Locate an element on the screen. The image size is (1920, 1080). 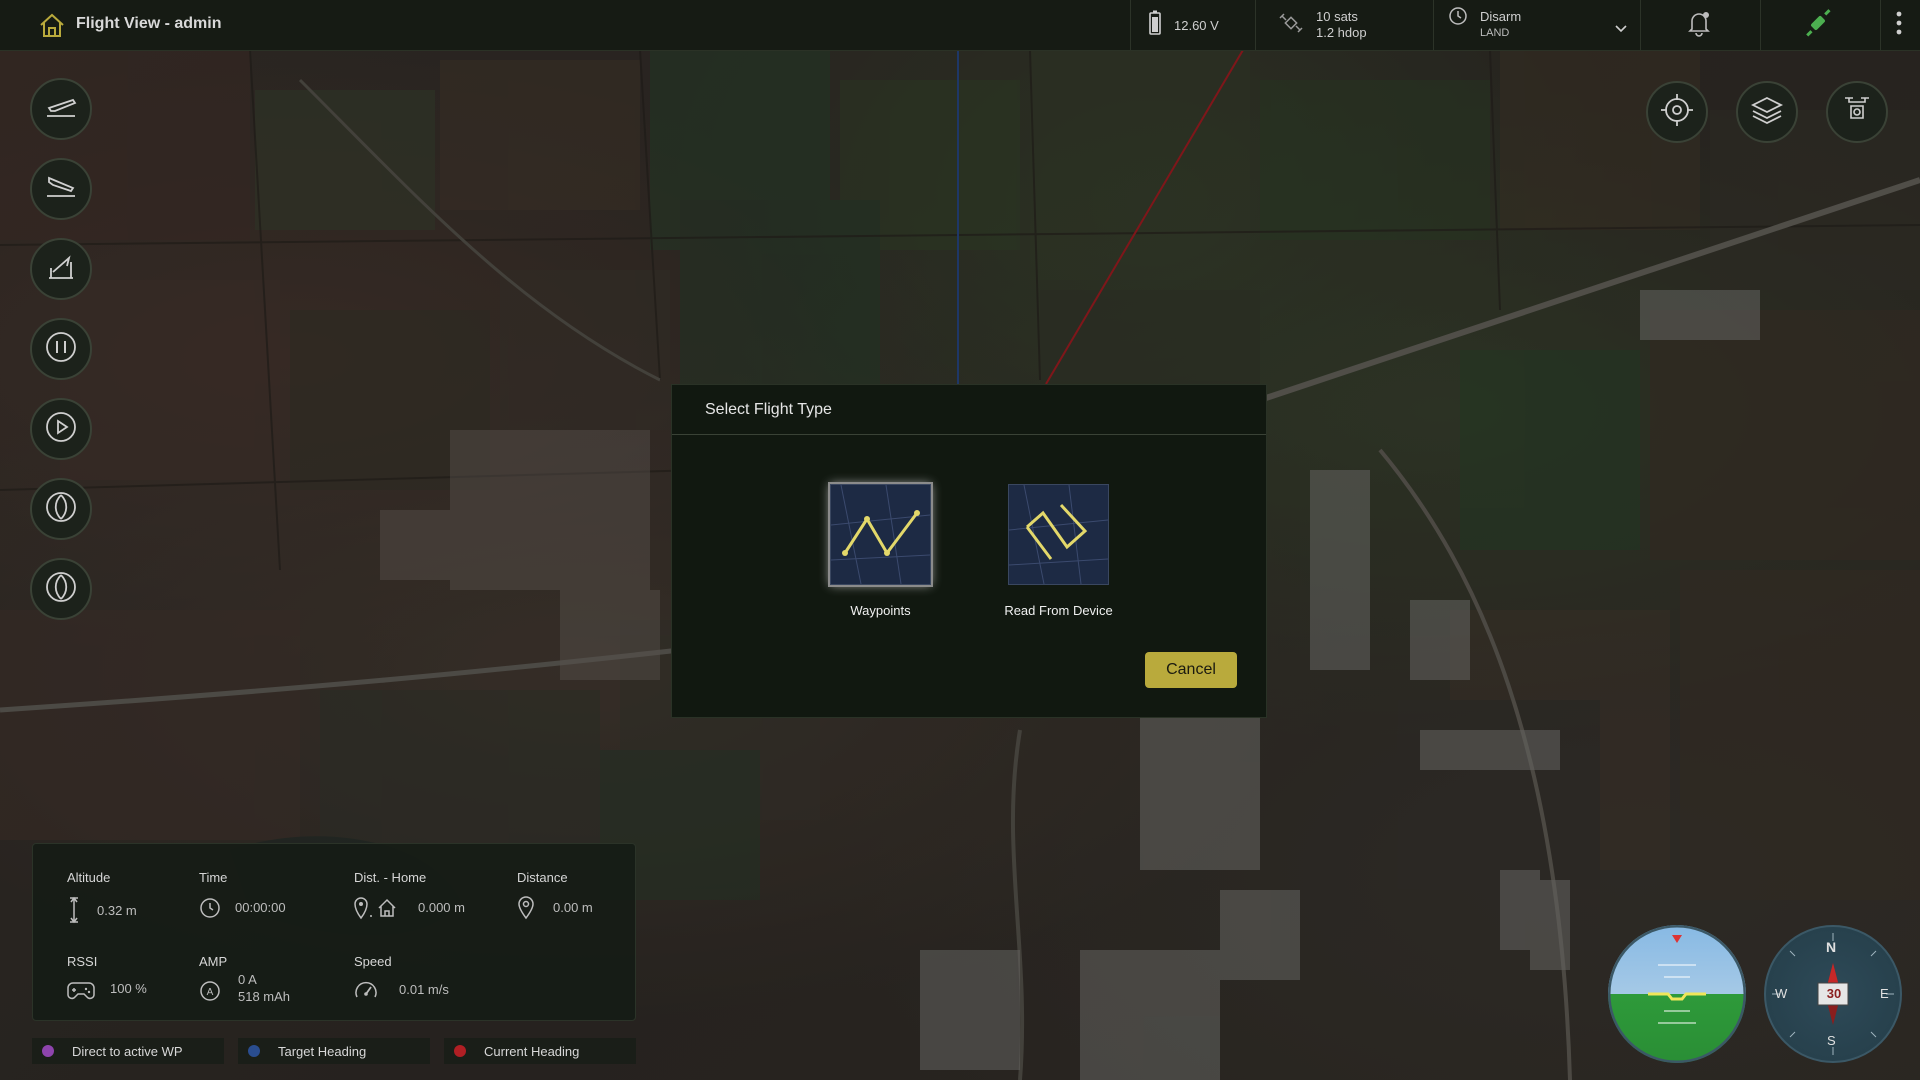
battery-status: 12.60 V is located at coordinates (1183, 25).